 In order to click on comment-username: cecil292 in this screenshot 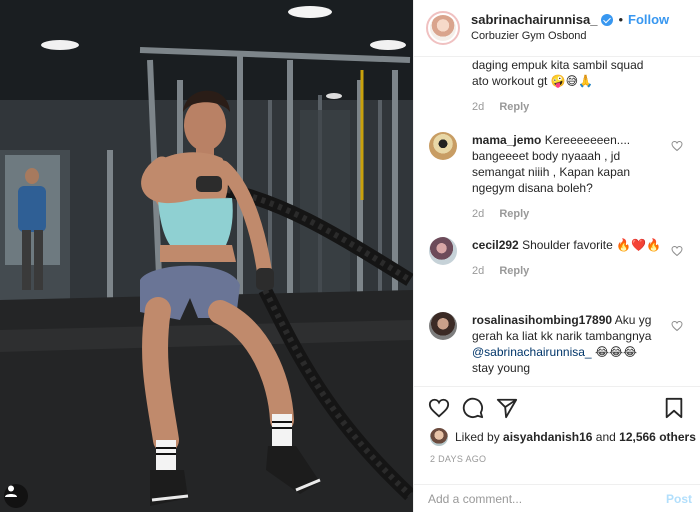, I will do `click(495, 245)`.